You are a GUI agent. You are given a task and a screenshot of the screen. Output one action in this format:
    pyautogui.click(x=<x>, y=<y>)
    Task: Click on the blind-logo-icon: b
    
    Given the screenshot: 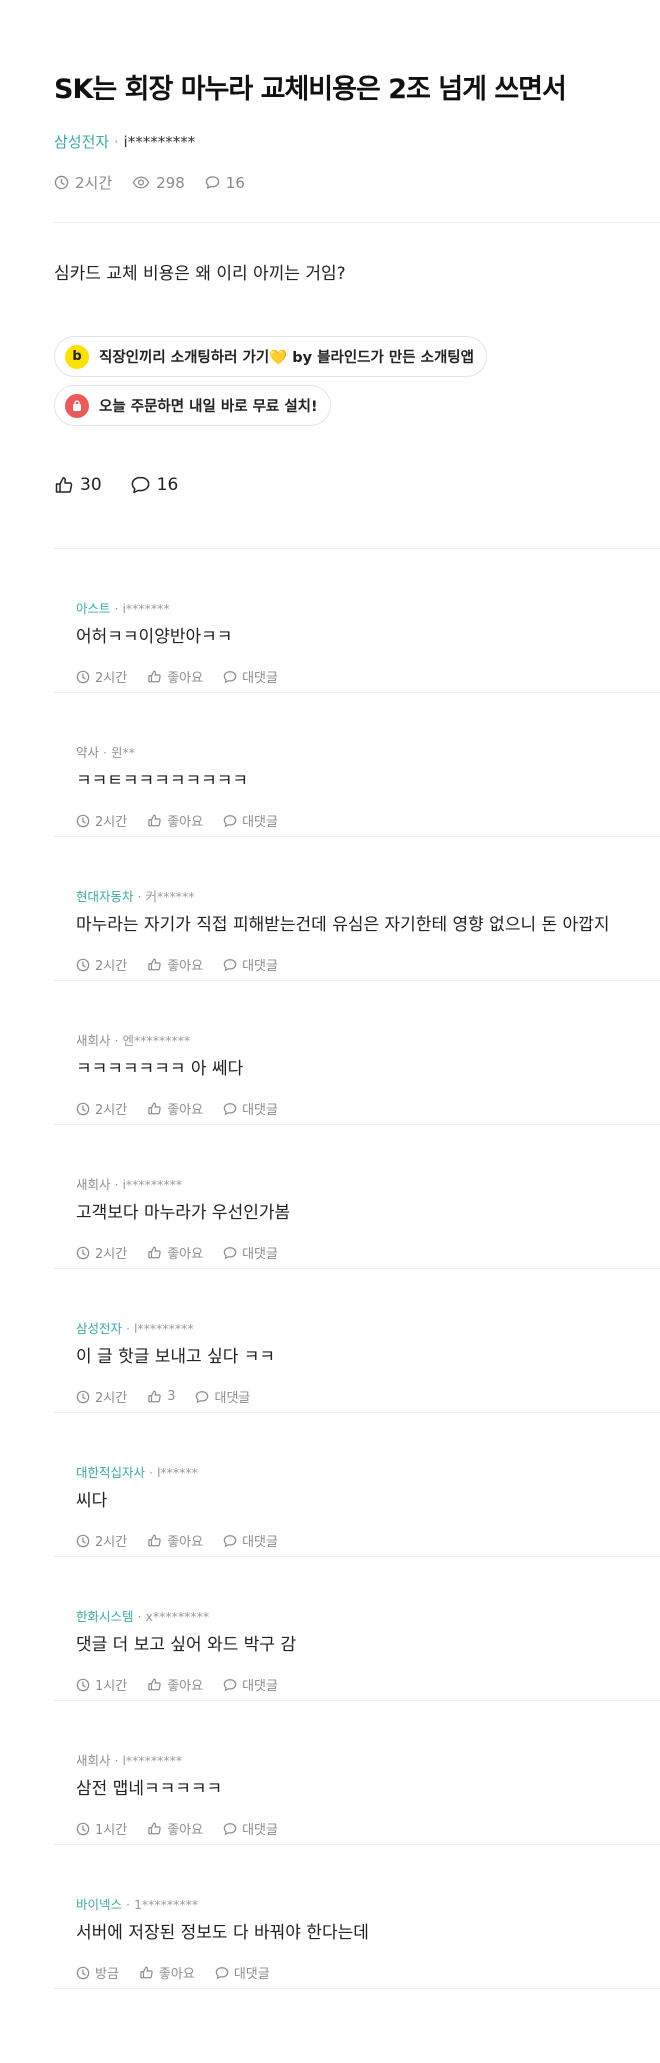 What is the action you would take?
    pyautogui.click(x=77, y=356)
    